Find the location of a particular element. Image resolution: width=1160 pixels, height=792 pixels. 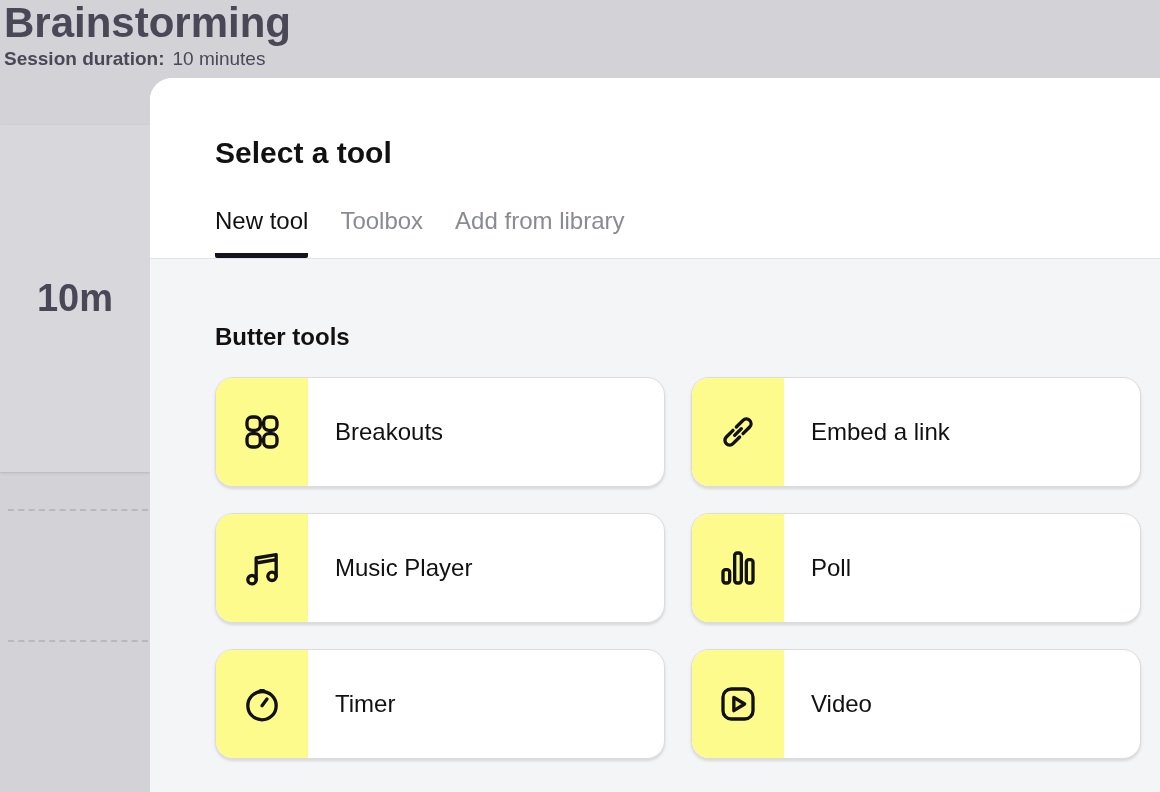

bar-chart-icon is located at coordinates (738, 568).